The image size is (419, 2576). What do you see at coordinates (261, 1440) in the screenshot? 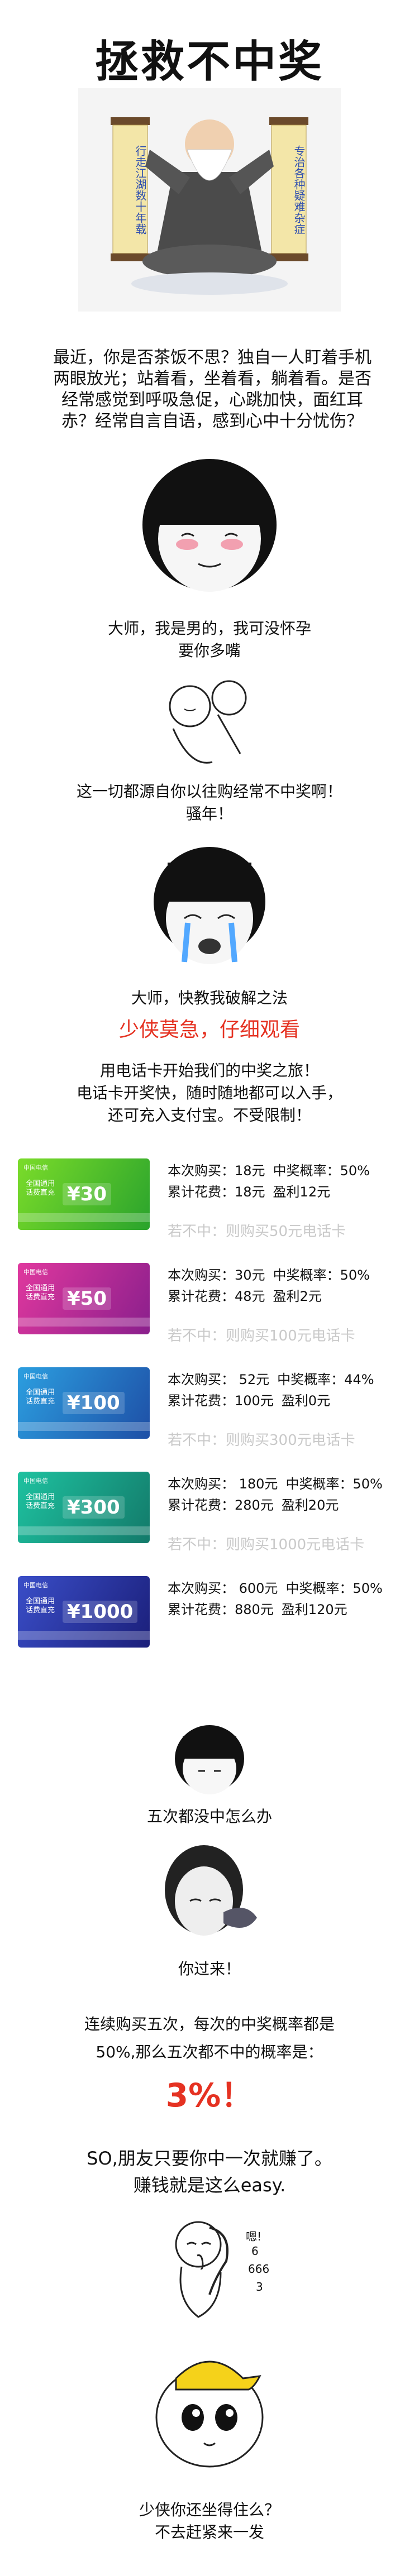
I see `if-miss-text: 若不中：则购买300元电话卡` at bounding box center [261, 1440].